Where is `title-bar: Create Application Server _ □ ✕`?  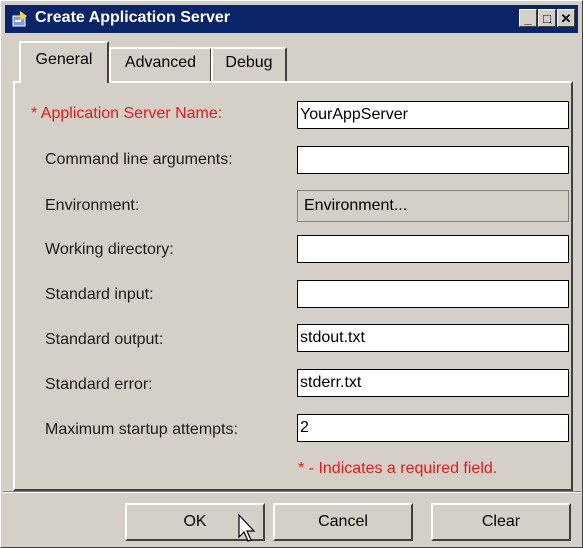 title-bar: Create Application Server _ □ ✕ is located at coordinates (291, 19).